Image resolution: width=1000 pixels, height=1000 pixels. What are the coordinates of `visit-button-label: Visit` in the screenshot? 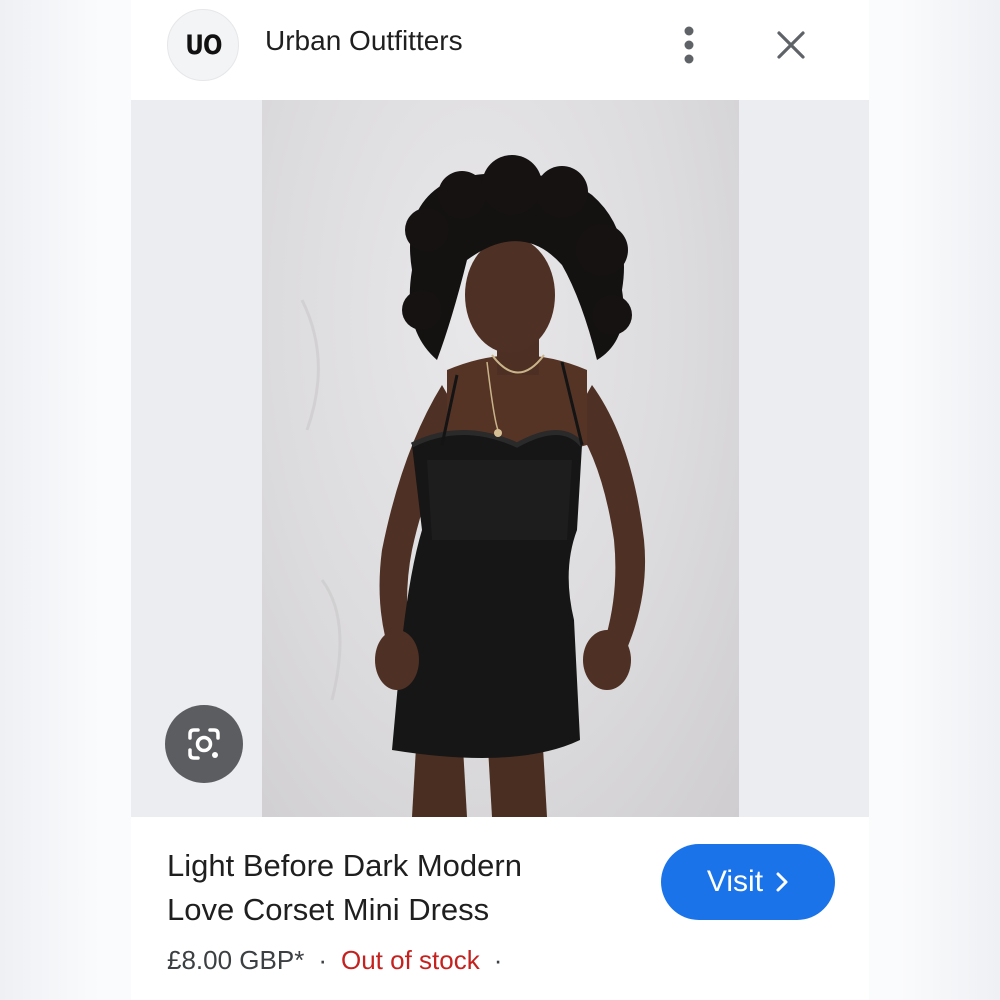 It's located at (735, 881).